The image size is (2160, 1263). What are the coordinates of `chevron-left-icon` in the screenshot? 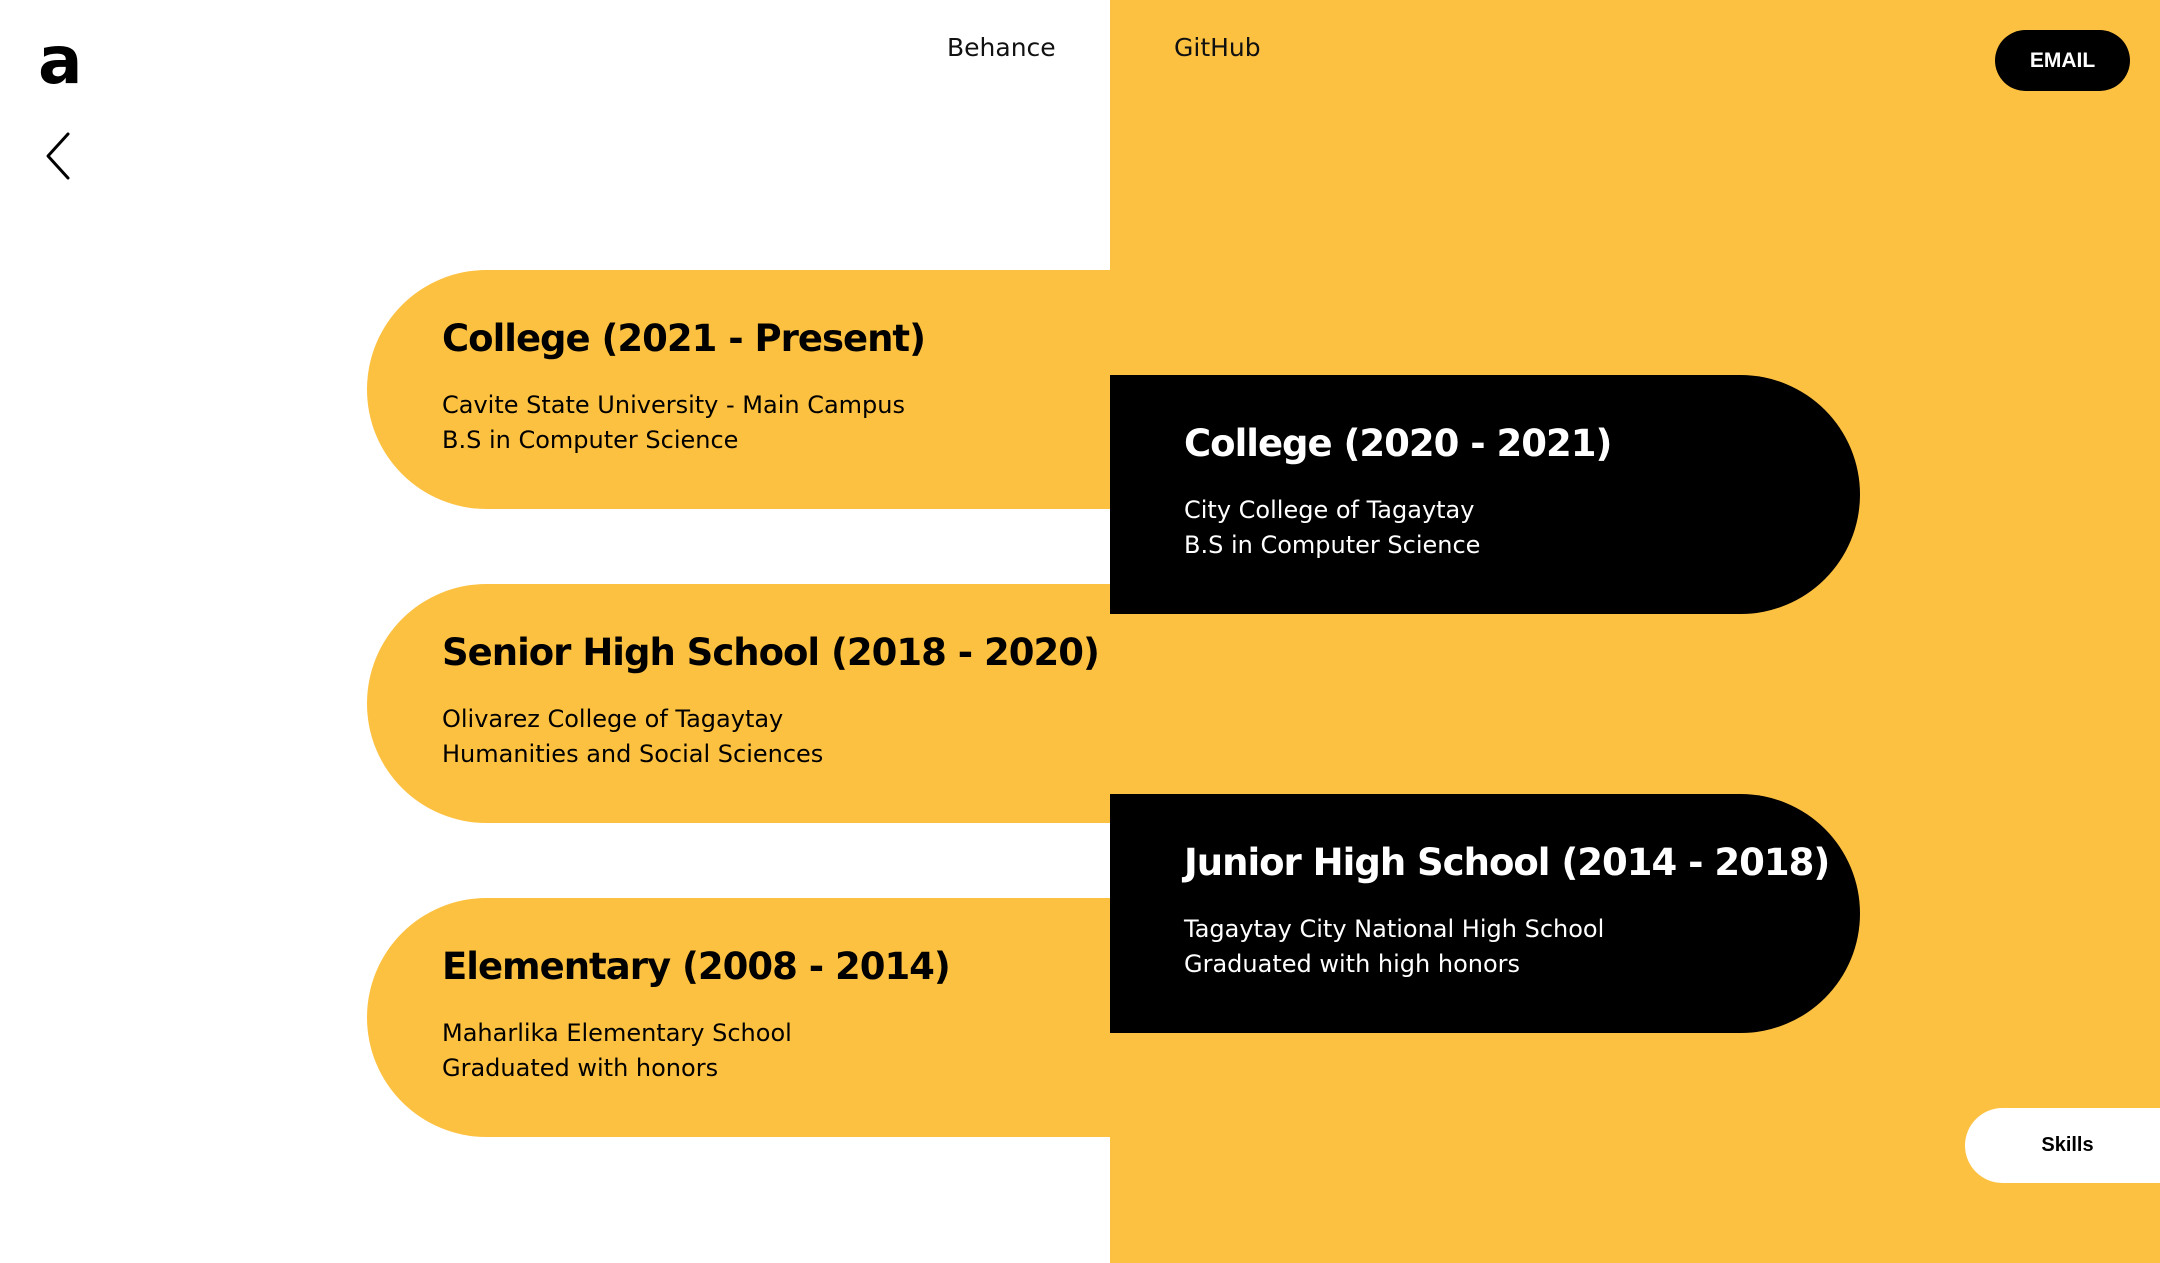 It's located at (58, 156).